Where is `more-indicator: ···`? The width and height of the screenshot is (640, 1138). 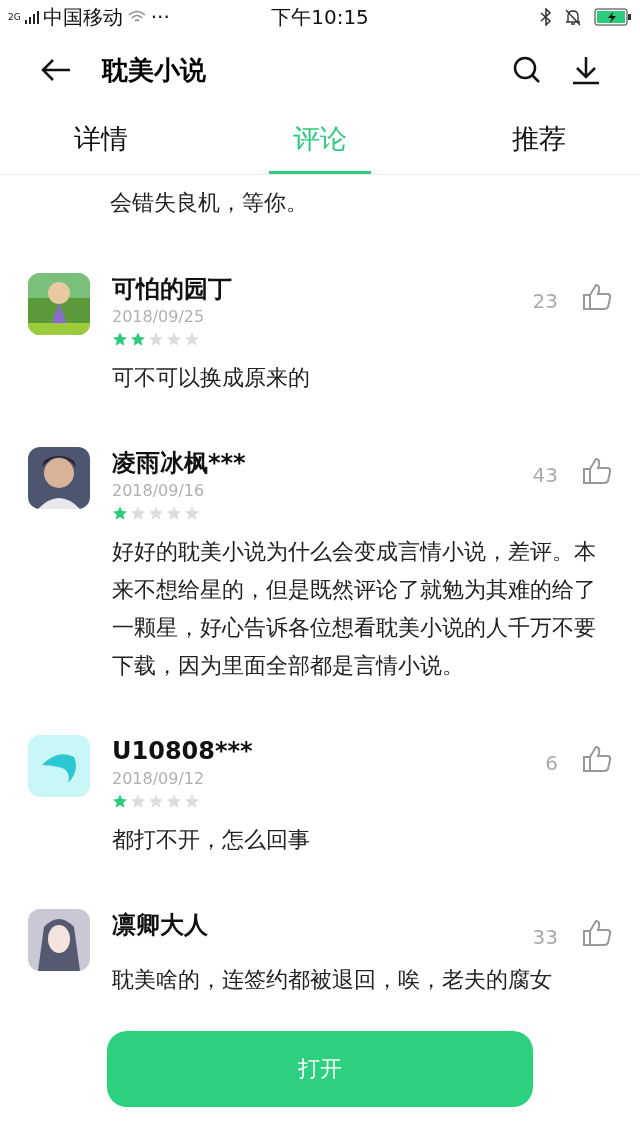
more-indicator: ··· is located at coordinates (160, 17).